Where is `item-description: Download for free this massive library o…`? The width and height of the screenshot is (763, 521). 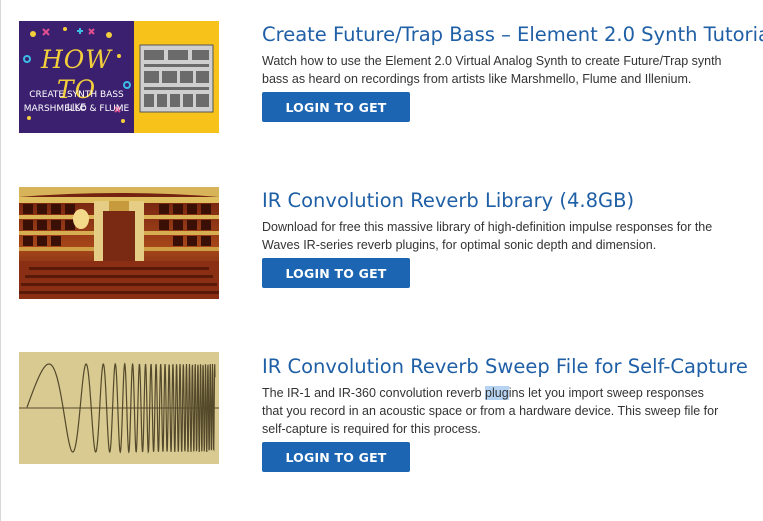 item-description: Download for free this massive library o… is located at coordinates (487, 236).